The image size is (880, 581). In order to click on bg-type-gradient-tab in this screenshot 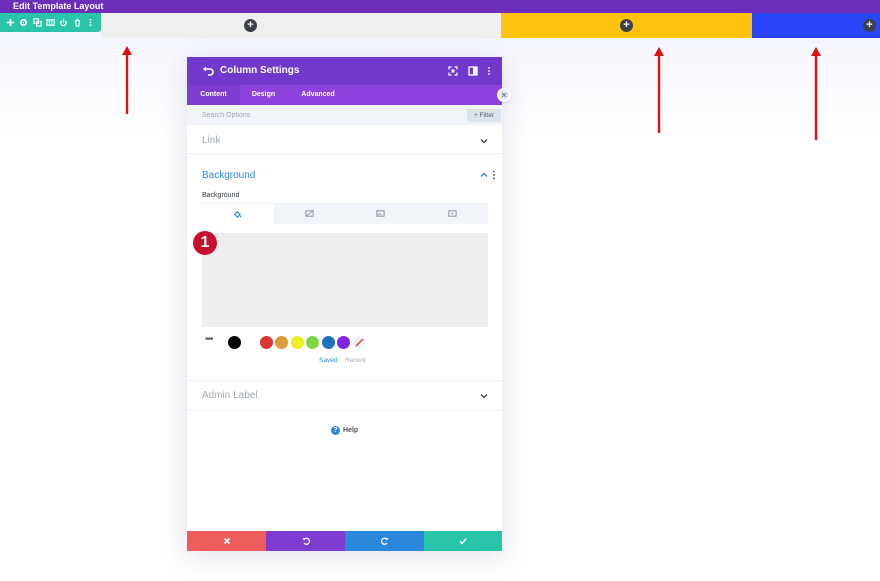, I will do `click(310, 213)`.